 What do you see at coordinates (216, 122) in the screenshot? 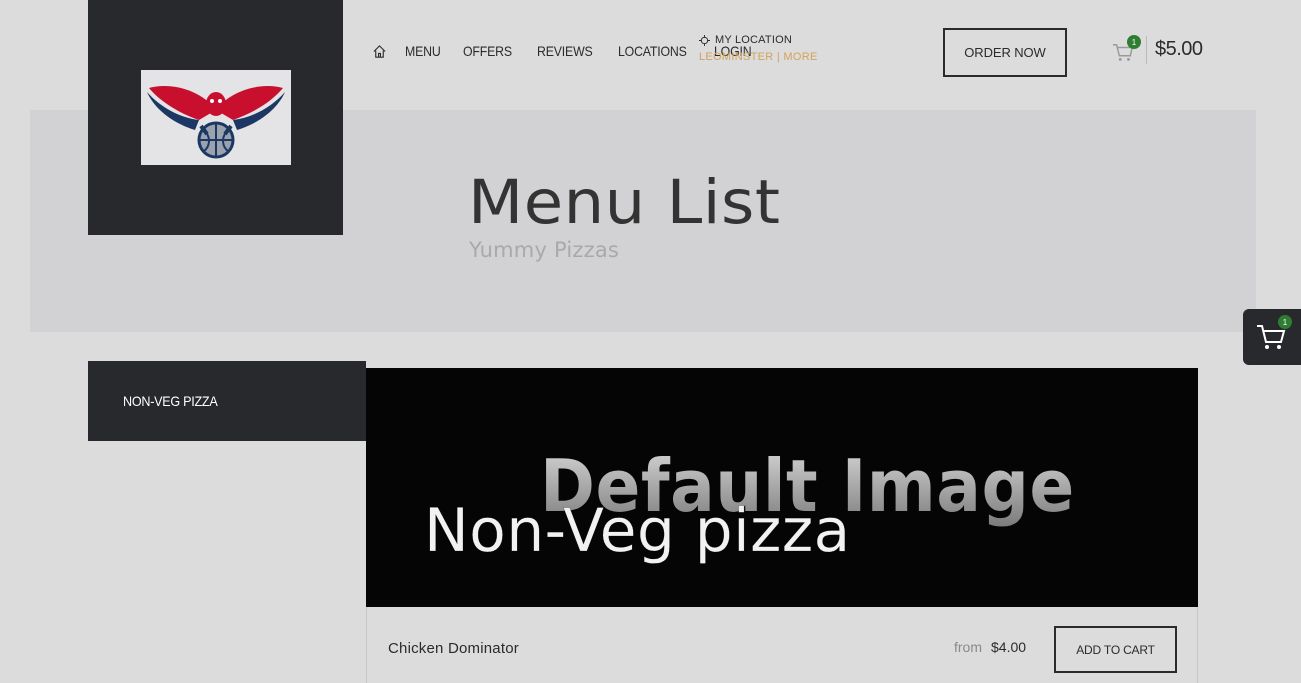
I see `hawk-logo-icon` at bounding box center [216, 122].